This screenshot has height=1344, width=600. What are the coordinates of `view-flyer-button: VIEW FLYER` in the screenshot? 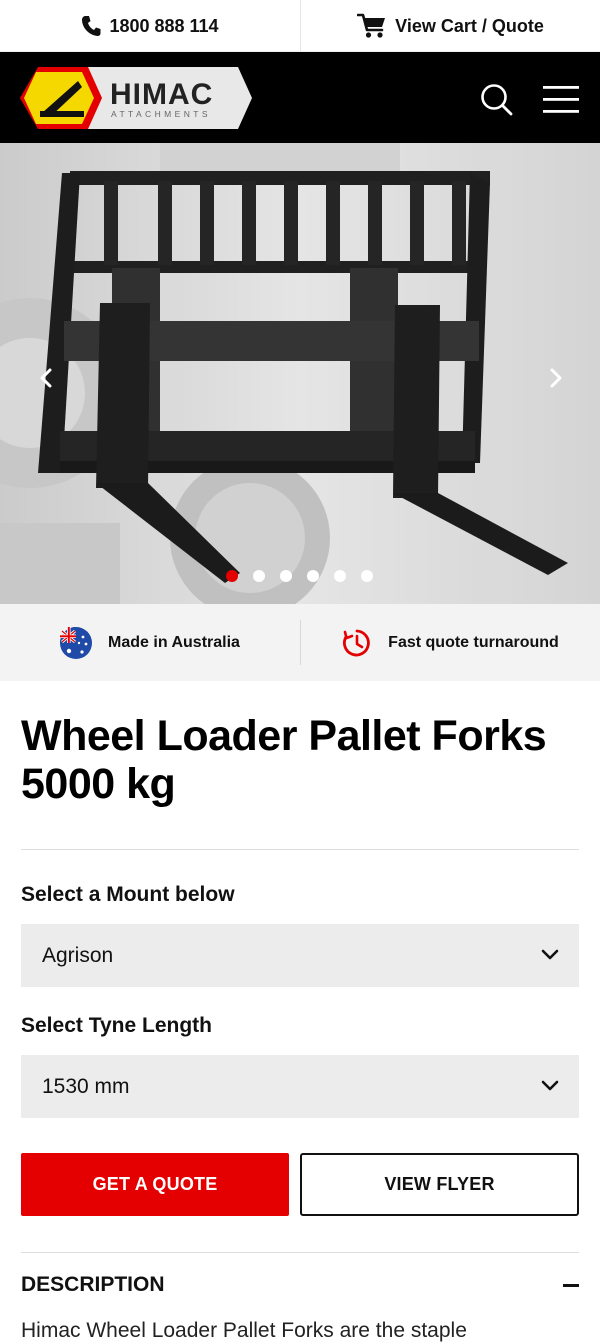 It's located at (439, 1184).